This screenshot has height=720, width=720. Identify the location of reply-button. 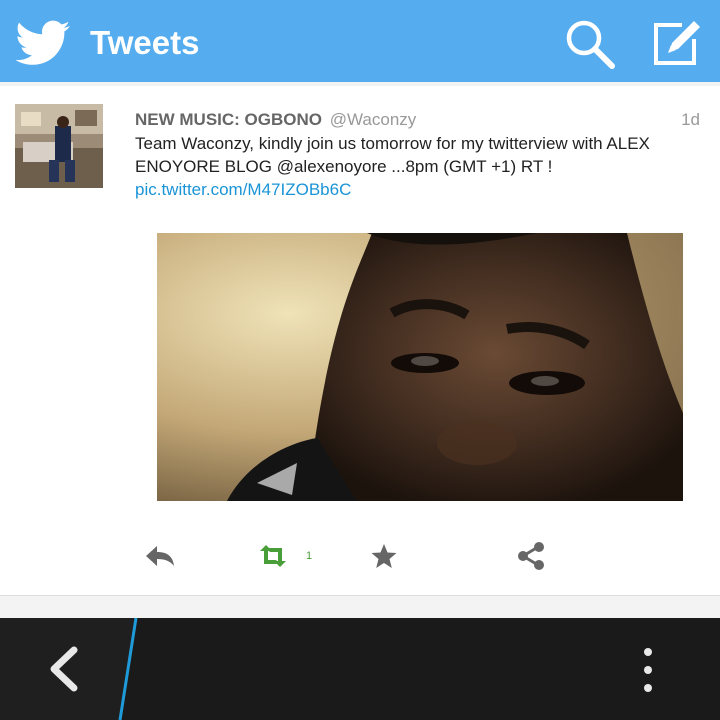
(160, 556).